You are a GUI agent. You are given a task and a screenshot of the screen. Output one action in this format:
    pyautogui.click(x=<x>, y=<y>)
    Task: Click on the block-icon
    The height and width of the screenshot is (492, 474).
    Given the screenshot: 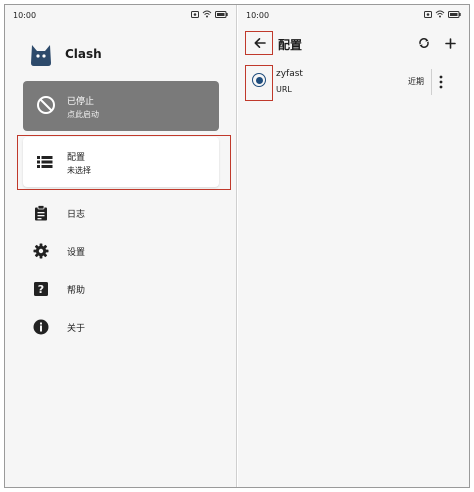 What is the action you would take?
    pyautogui.click(x=46, y=105)
    